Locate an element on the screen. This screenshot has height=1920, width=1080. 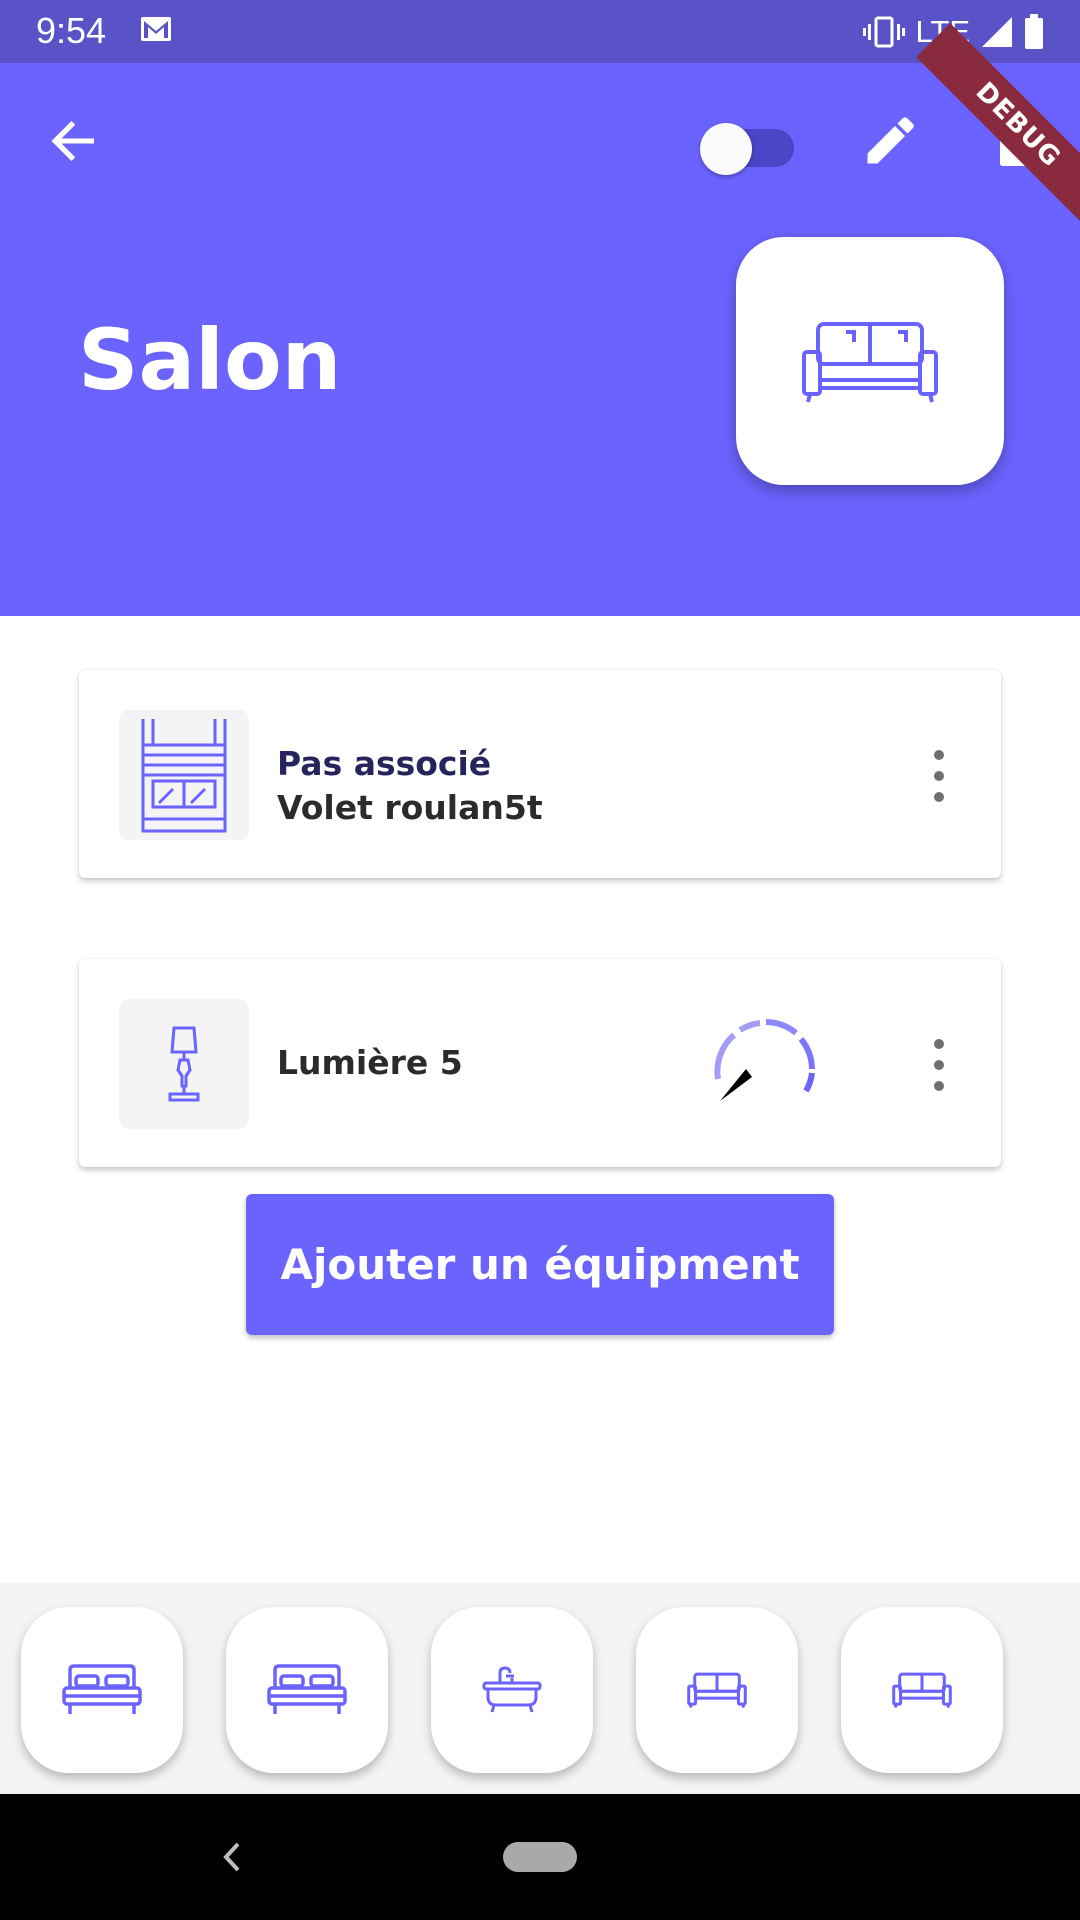
device-card-shutter: Pas associé Volet roulan5t is located at coordinates (540, 774).